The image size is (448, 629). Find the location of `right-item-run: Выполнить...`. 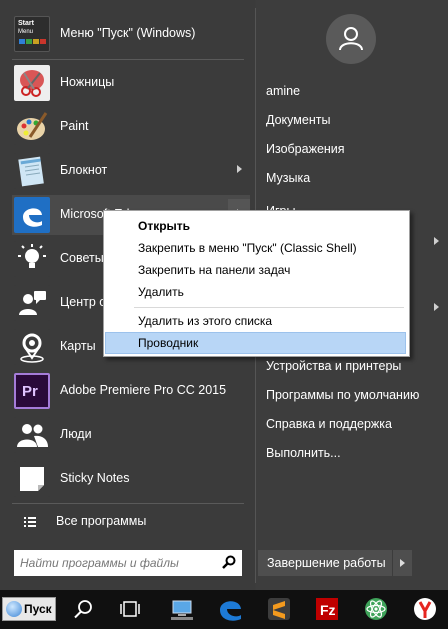

right-item-run: Выполнить... is located at coordinates (303, 453).